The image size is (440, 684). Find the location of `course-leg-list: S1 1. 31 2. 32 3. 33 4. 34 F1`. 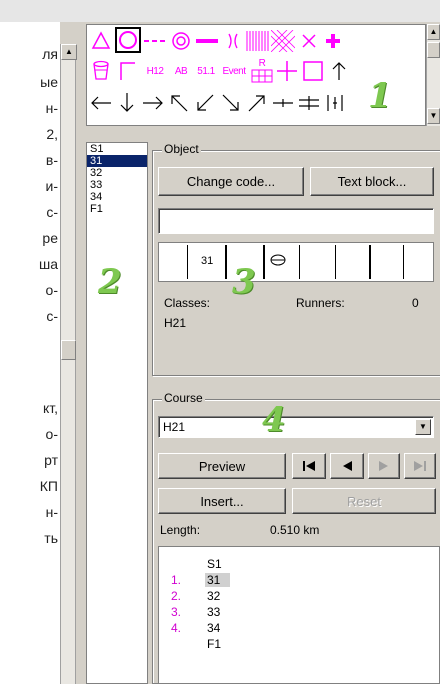

course-leg-list: S1 1. 31 2. 32 3. 33 4. 34 F1 is located at coordinates (299, 615).